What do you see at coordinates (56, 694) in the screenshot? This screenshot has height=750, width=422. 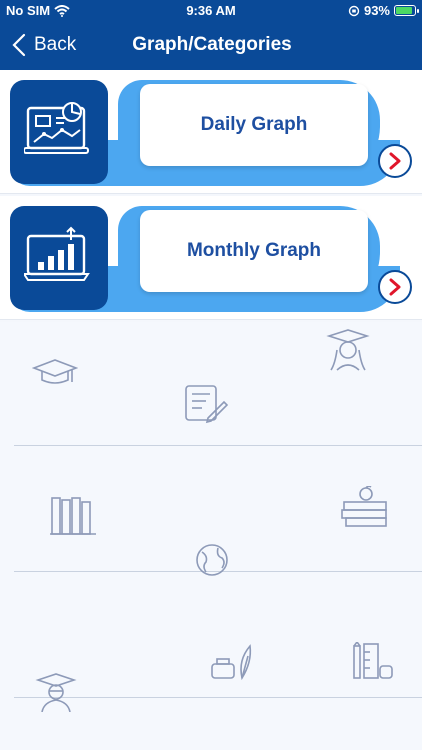 I see `graduate-student-icon` at bounding box center [56, 694].